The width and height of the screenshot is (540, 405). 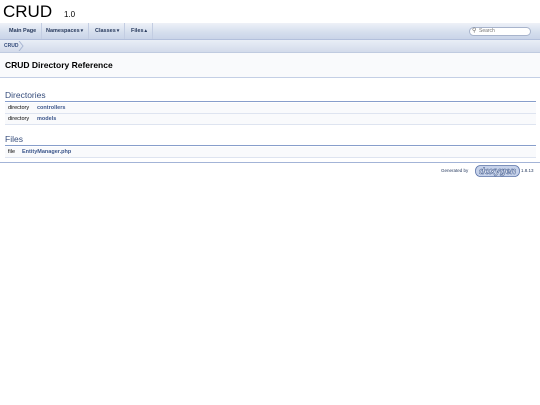 I want to click on tab-label: Namespaces, so click(x=63, y=31).